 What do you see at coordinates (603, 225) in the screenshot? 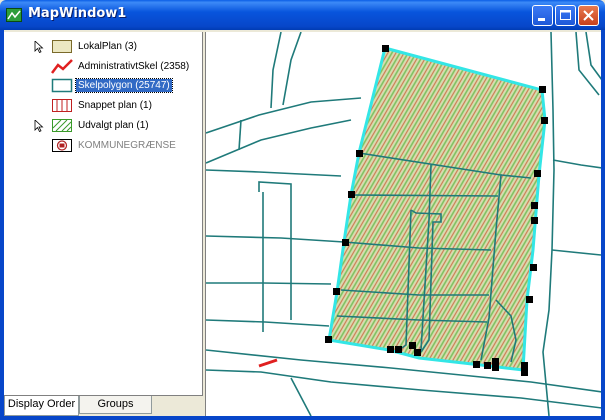
I see `window-frame-right` at bounding box center [603, 225].